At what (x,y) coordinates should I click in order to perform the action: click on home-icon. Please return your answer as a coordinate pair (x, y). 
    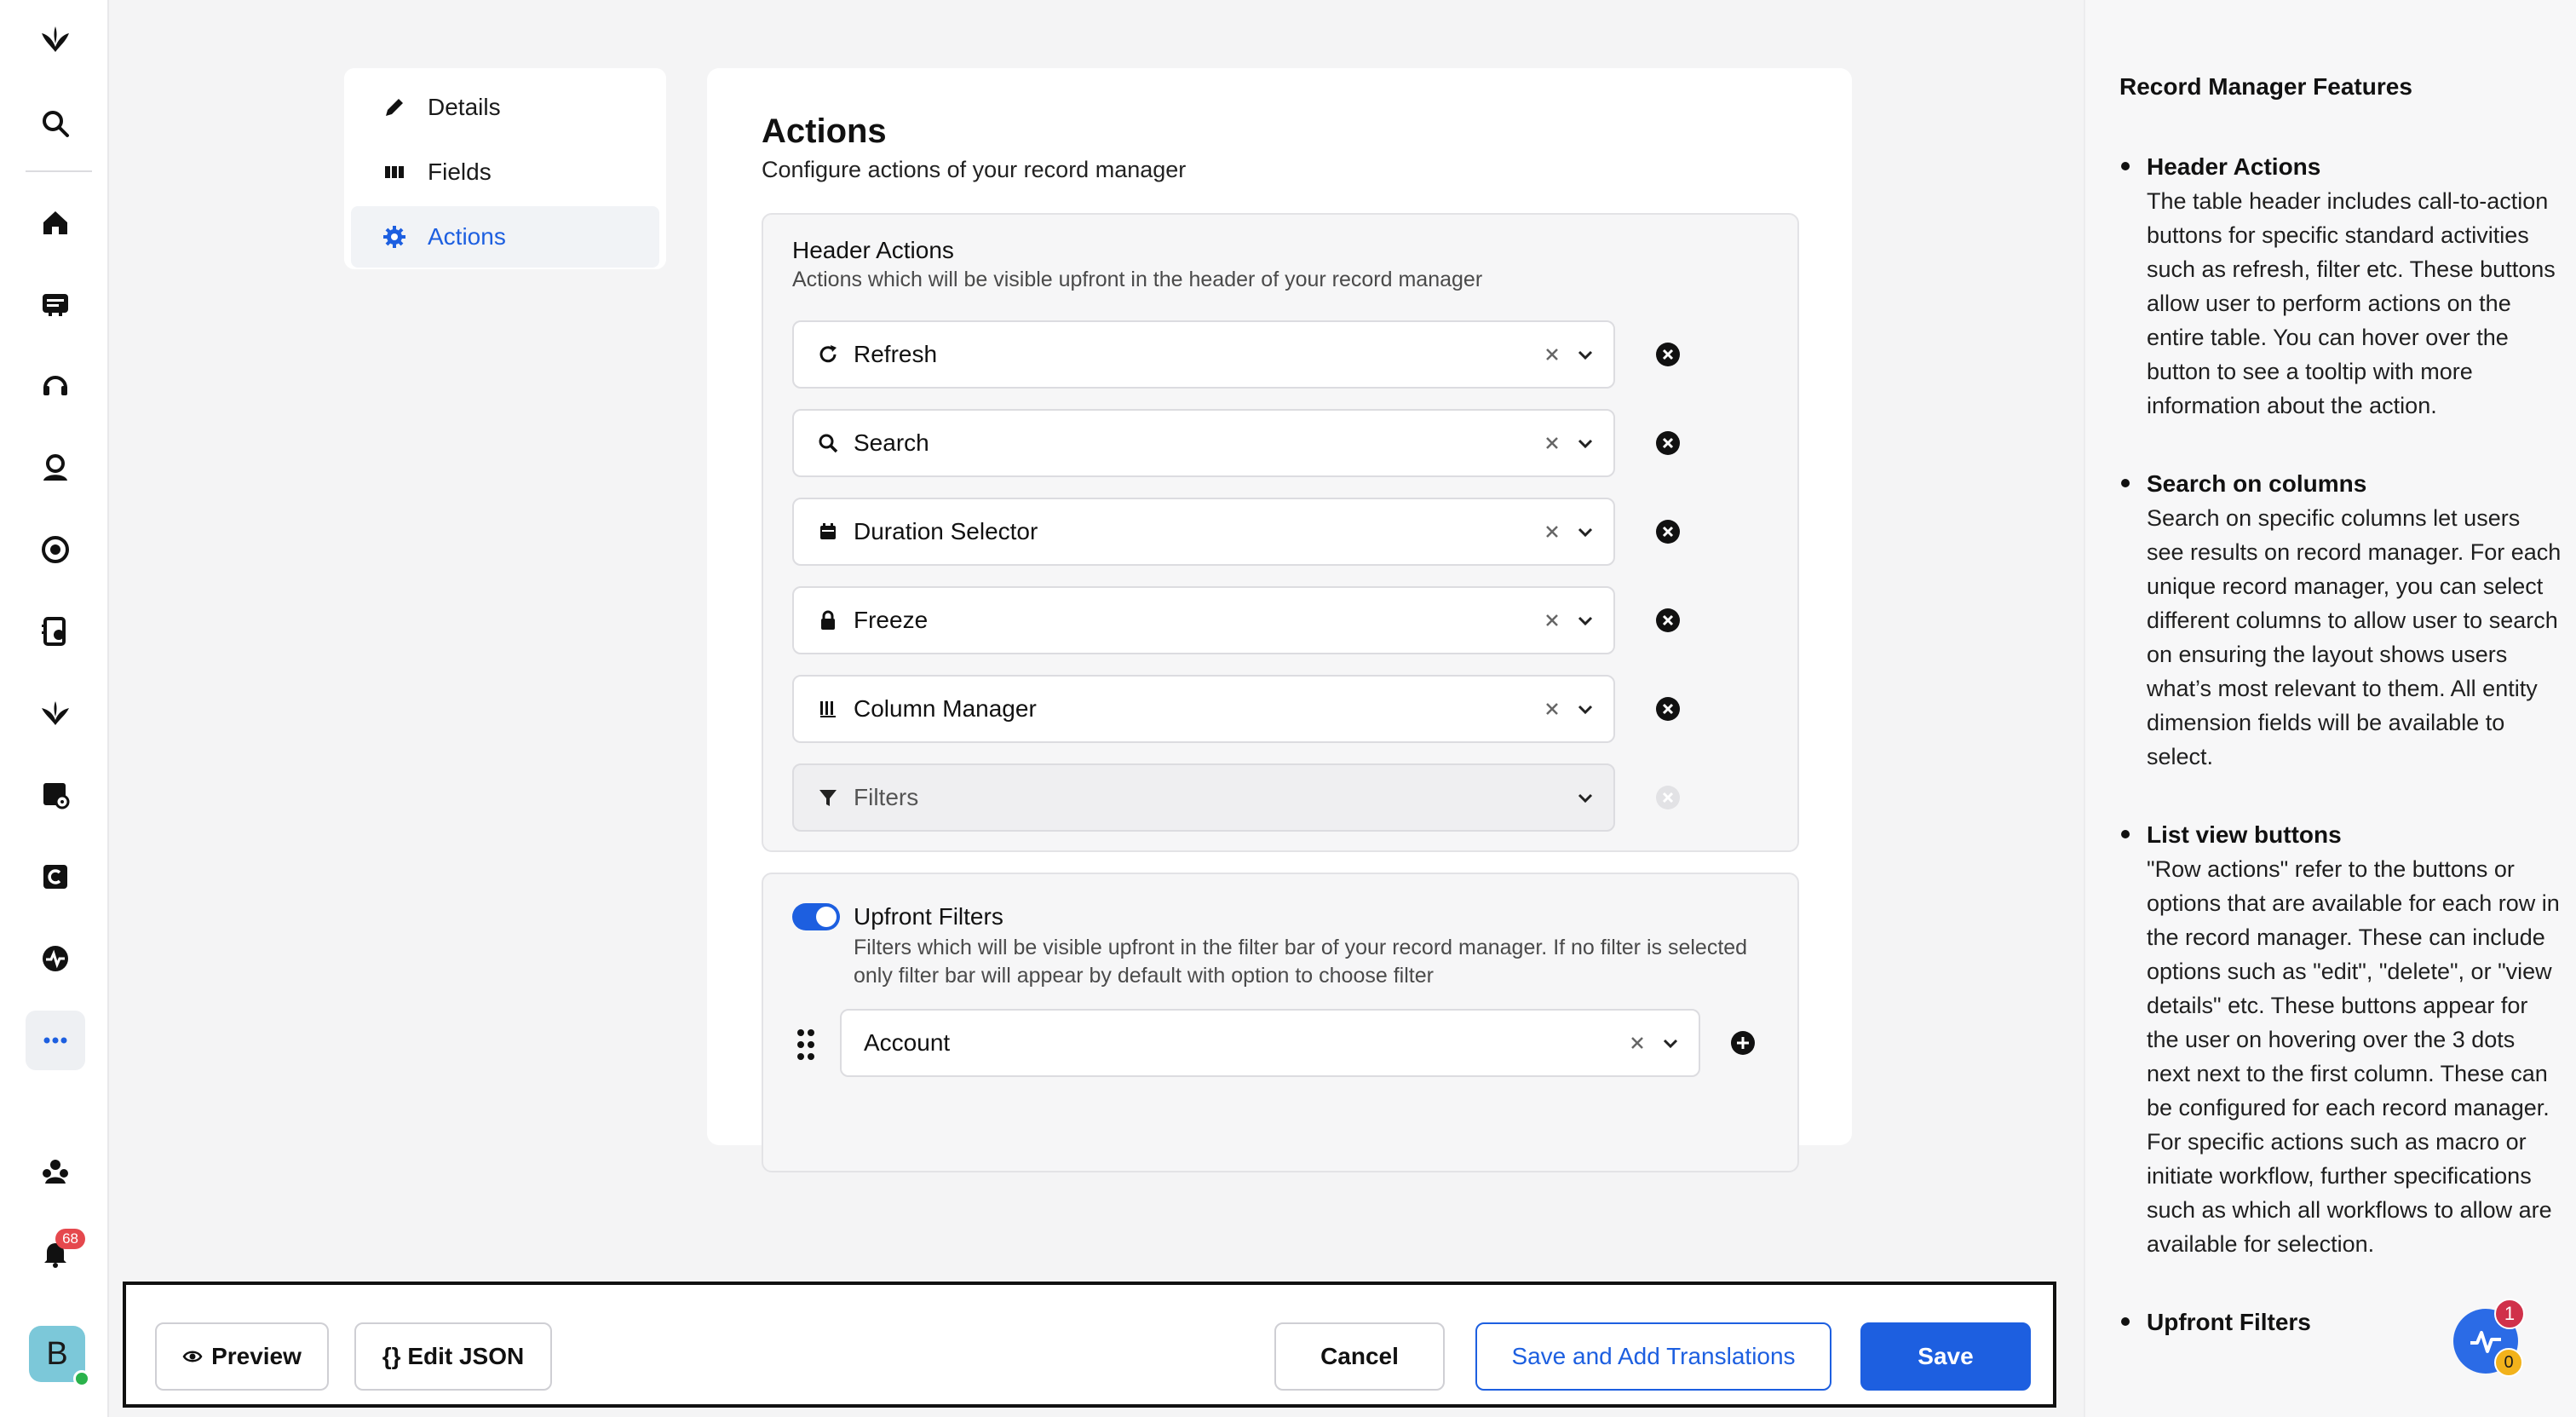
    Looking at the image, I should click on (56, 222).